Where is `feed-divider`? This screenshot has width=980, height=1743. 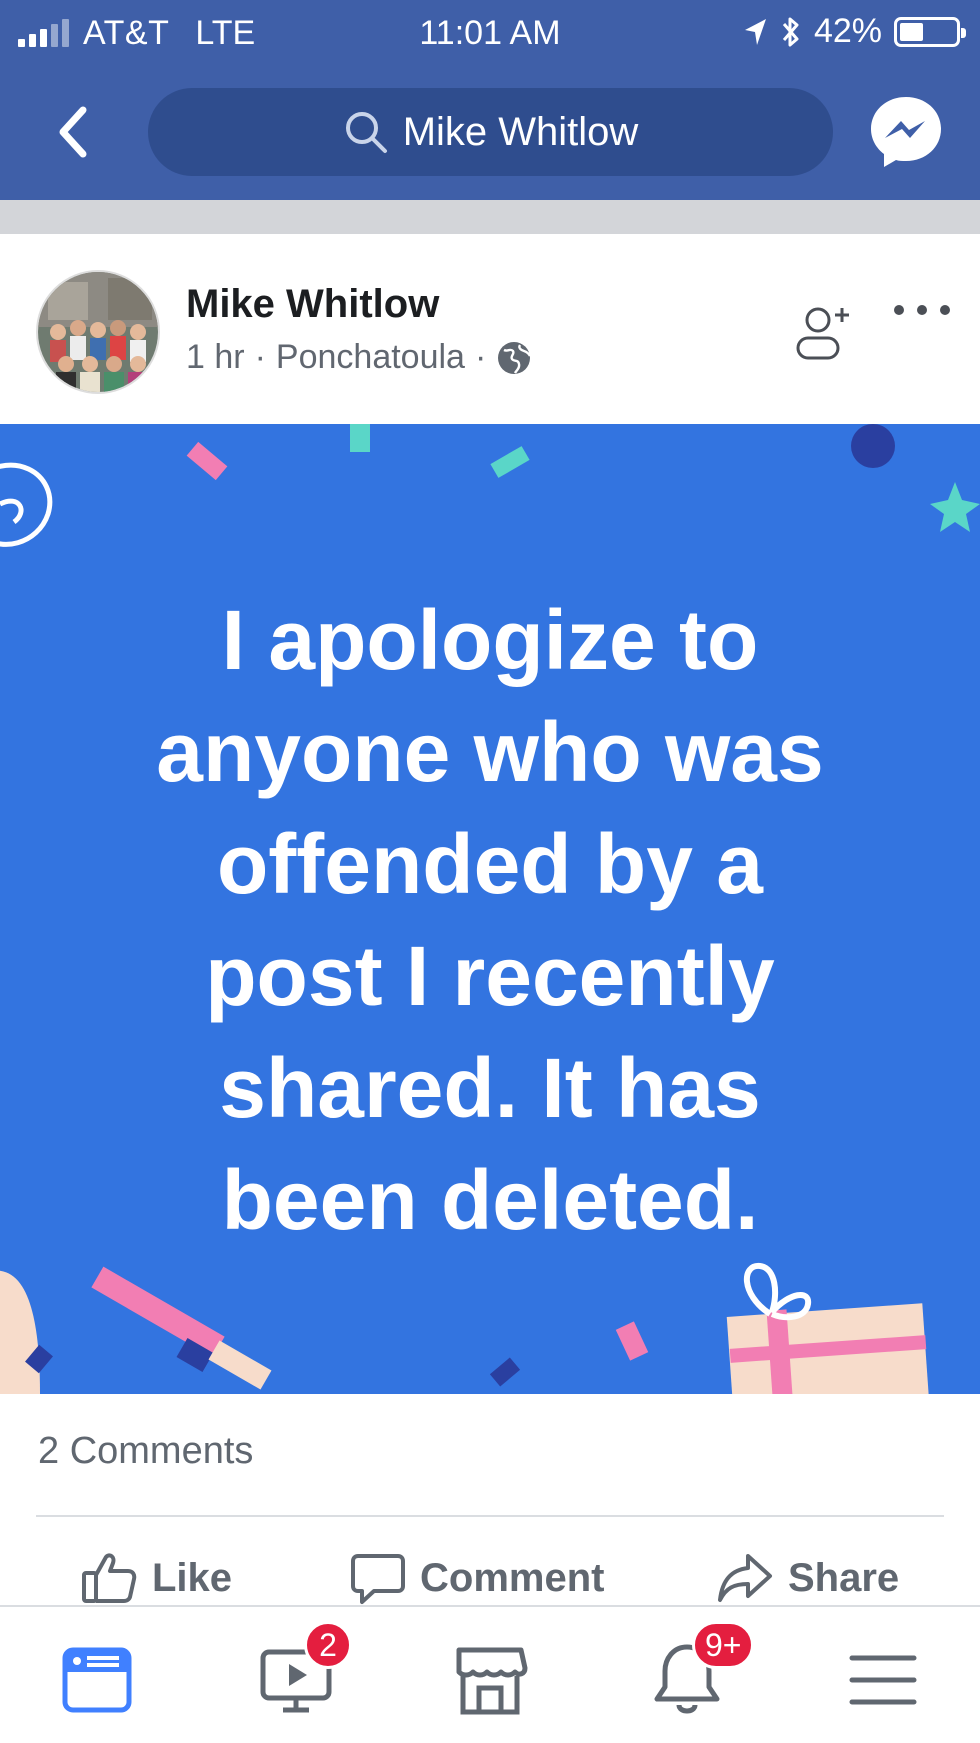
feed-divider is located at coordinates (490, 217).